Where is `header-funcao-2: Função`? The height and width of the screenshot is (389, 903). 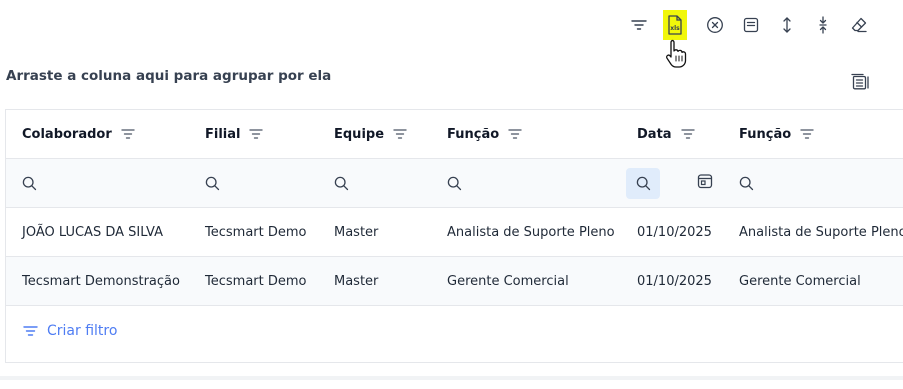 header-funcao-2: Função is located at coordinates (776, 134).